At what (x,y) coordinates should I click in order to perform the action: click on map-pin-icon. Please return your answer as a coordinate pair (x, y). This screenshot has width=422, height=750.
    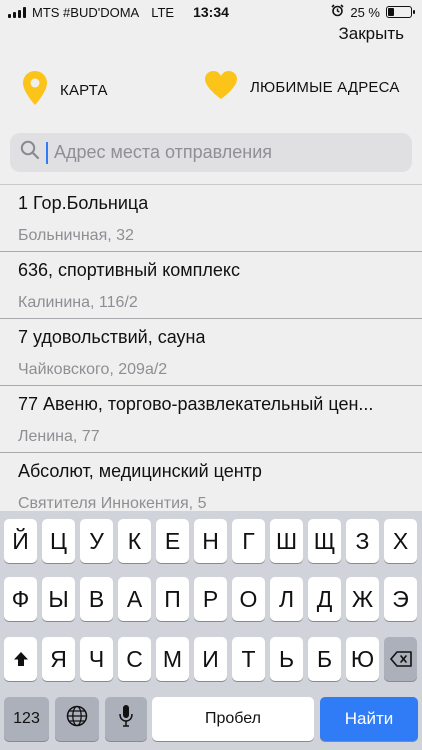
    Looking at the image, I should click on (35, 90).